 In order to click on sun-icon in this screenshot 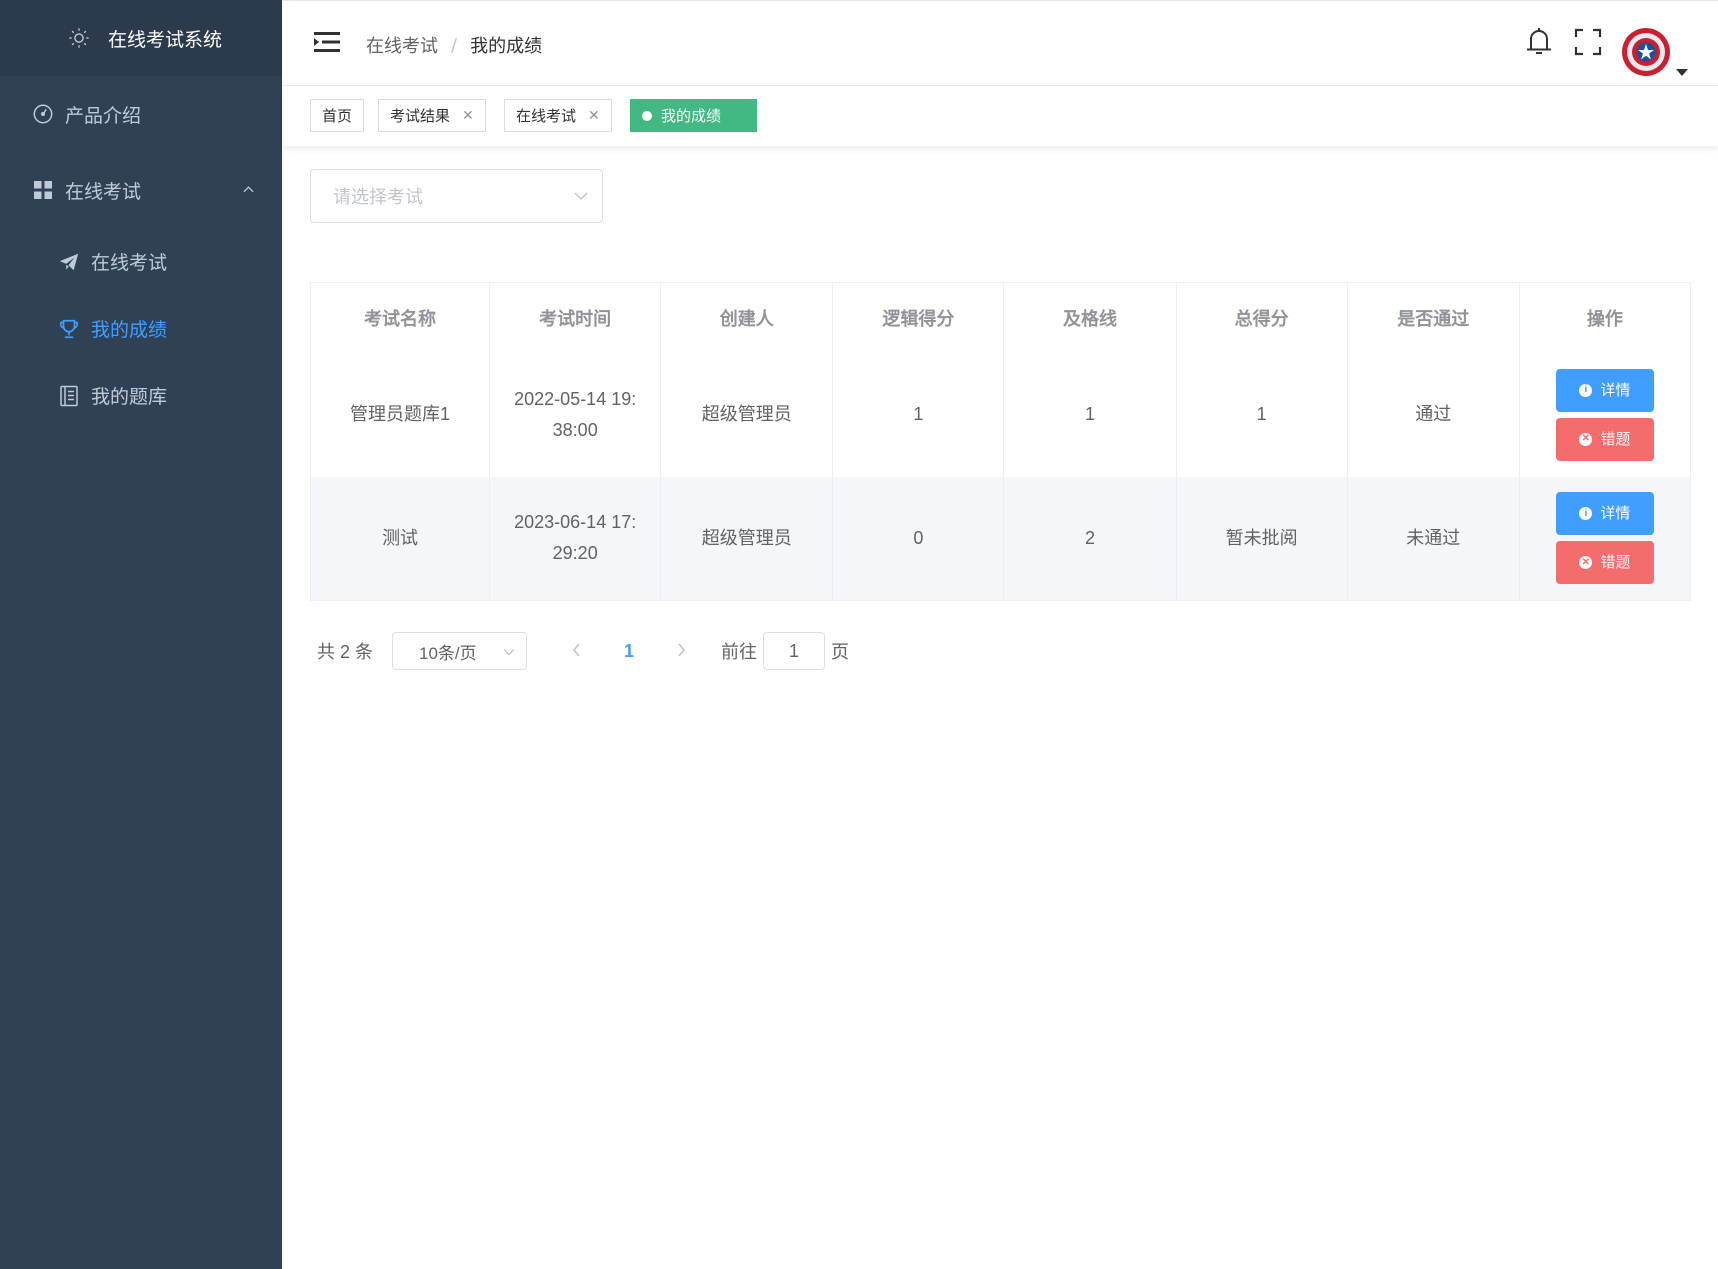, I will do `click(79, 38)`.